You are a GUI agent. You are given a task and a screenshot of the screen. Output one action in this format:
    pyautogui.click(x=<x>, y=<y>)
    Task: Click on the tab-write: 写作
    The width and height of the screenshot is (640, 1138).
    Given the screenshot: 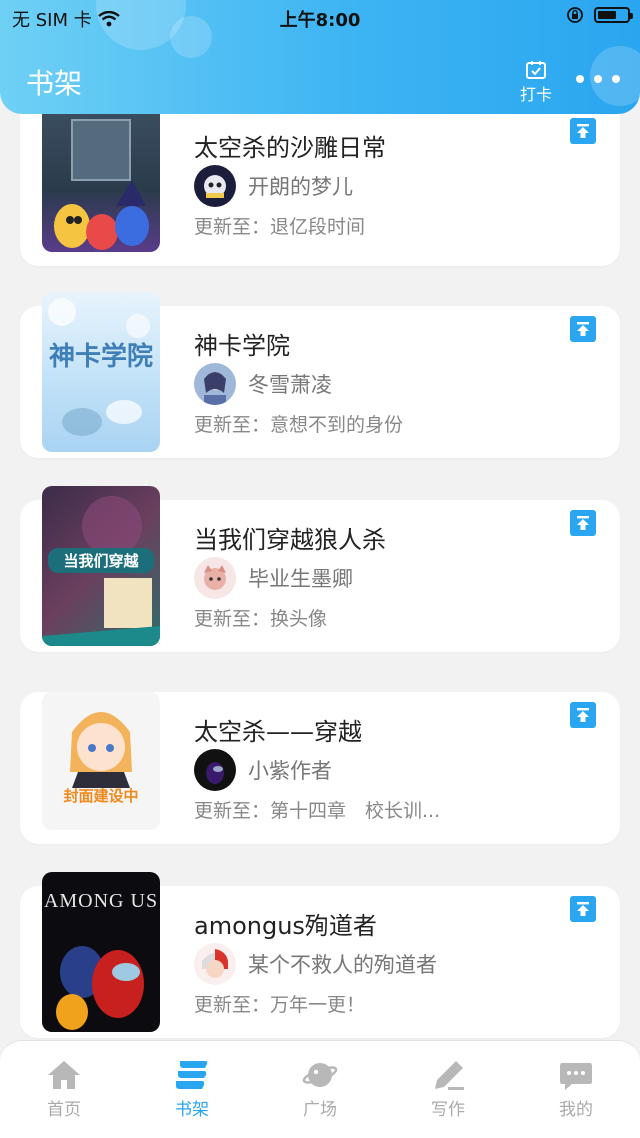 What is the action you would take?
    pyautogui.click(x=448, y=1089)
    